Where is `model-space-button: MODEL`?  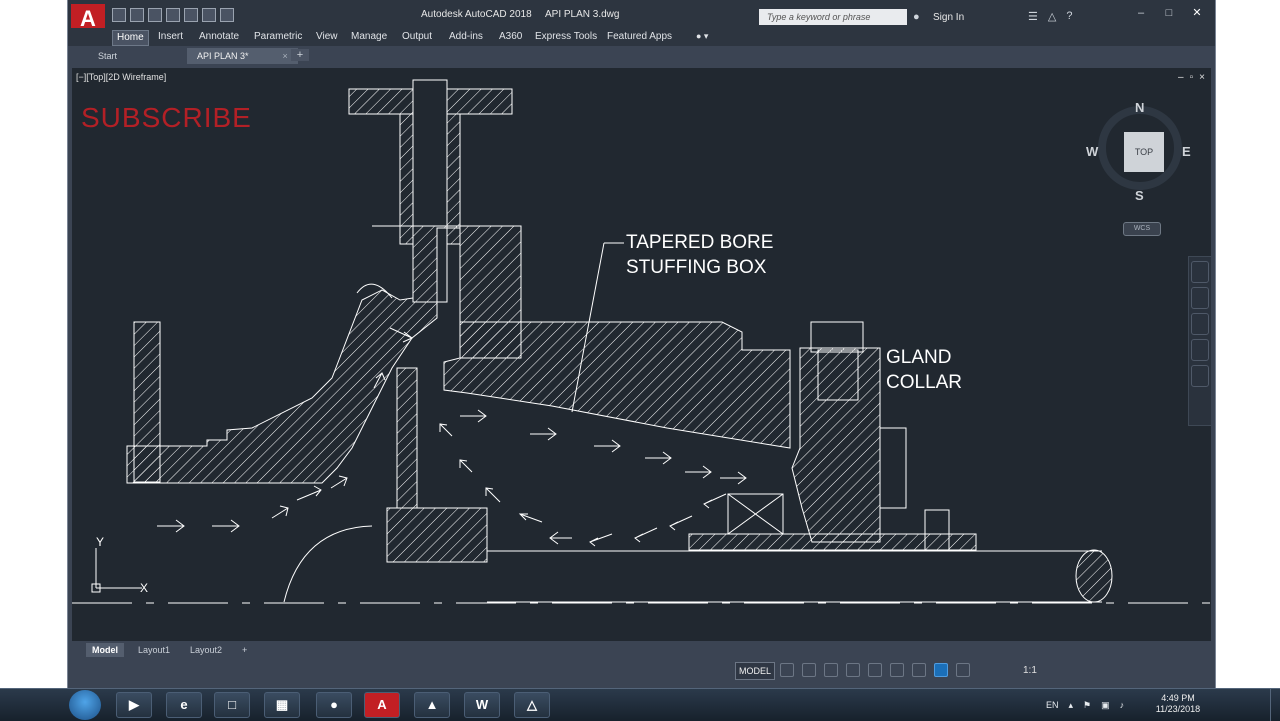 model-space-button: MODEL is located at coordinates (755, 671).